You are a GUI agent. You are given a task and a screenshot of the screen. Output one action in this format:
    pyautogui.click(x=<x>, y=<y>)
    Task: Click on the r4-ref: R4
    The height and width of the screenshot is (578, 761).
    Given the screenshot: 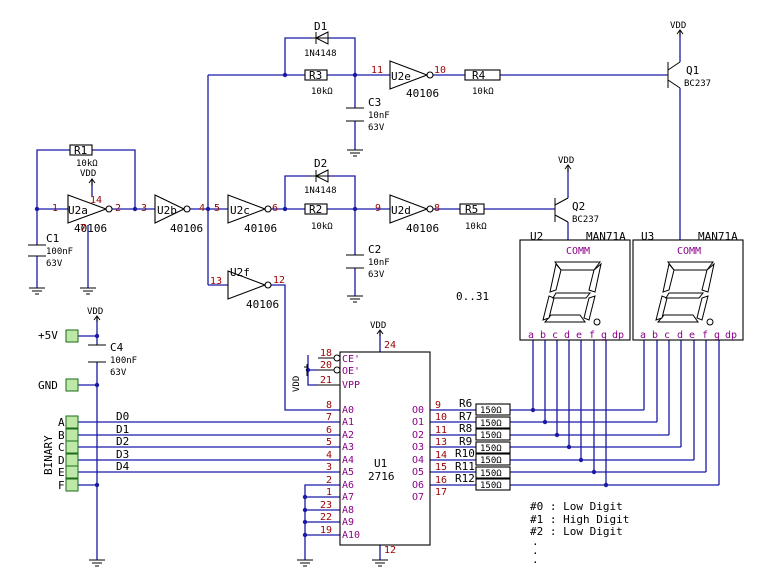 What is the action you would take?
    pyautogui.click(x=479, y=75)
    